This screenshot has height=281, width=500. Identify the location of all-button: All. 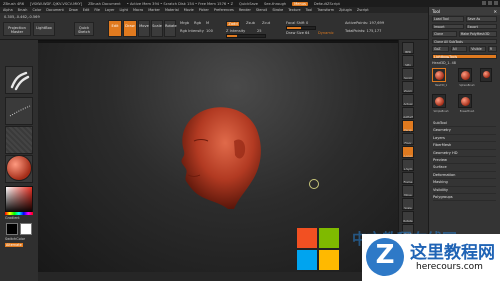
(459, 49).